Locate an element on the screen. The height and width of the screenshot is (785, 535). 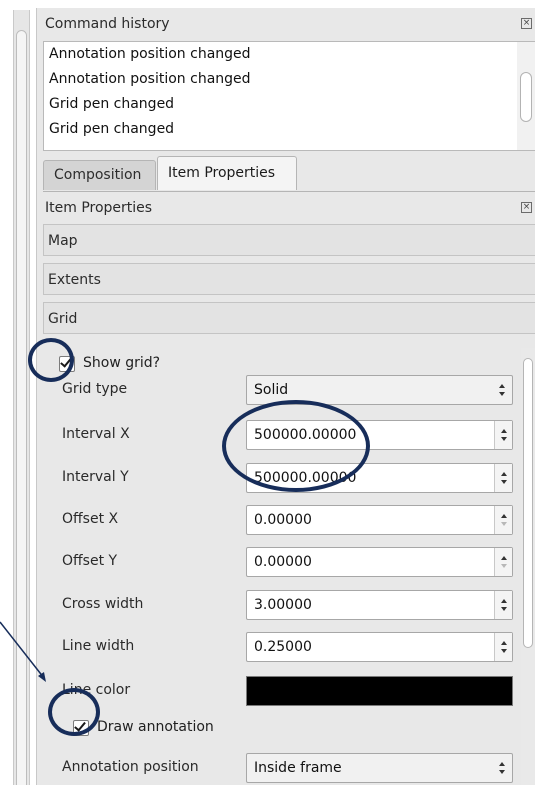
offset-y-spinbox: 0.00000 is located at coordinates (379, 562).